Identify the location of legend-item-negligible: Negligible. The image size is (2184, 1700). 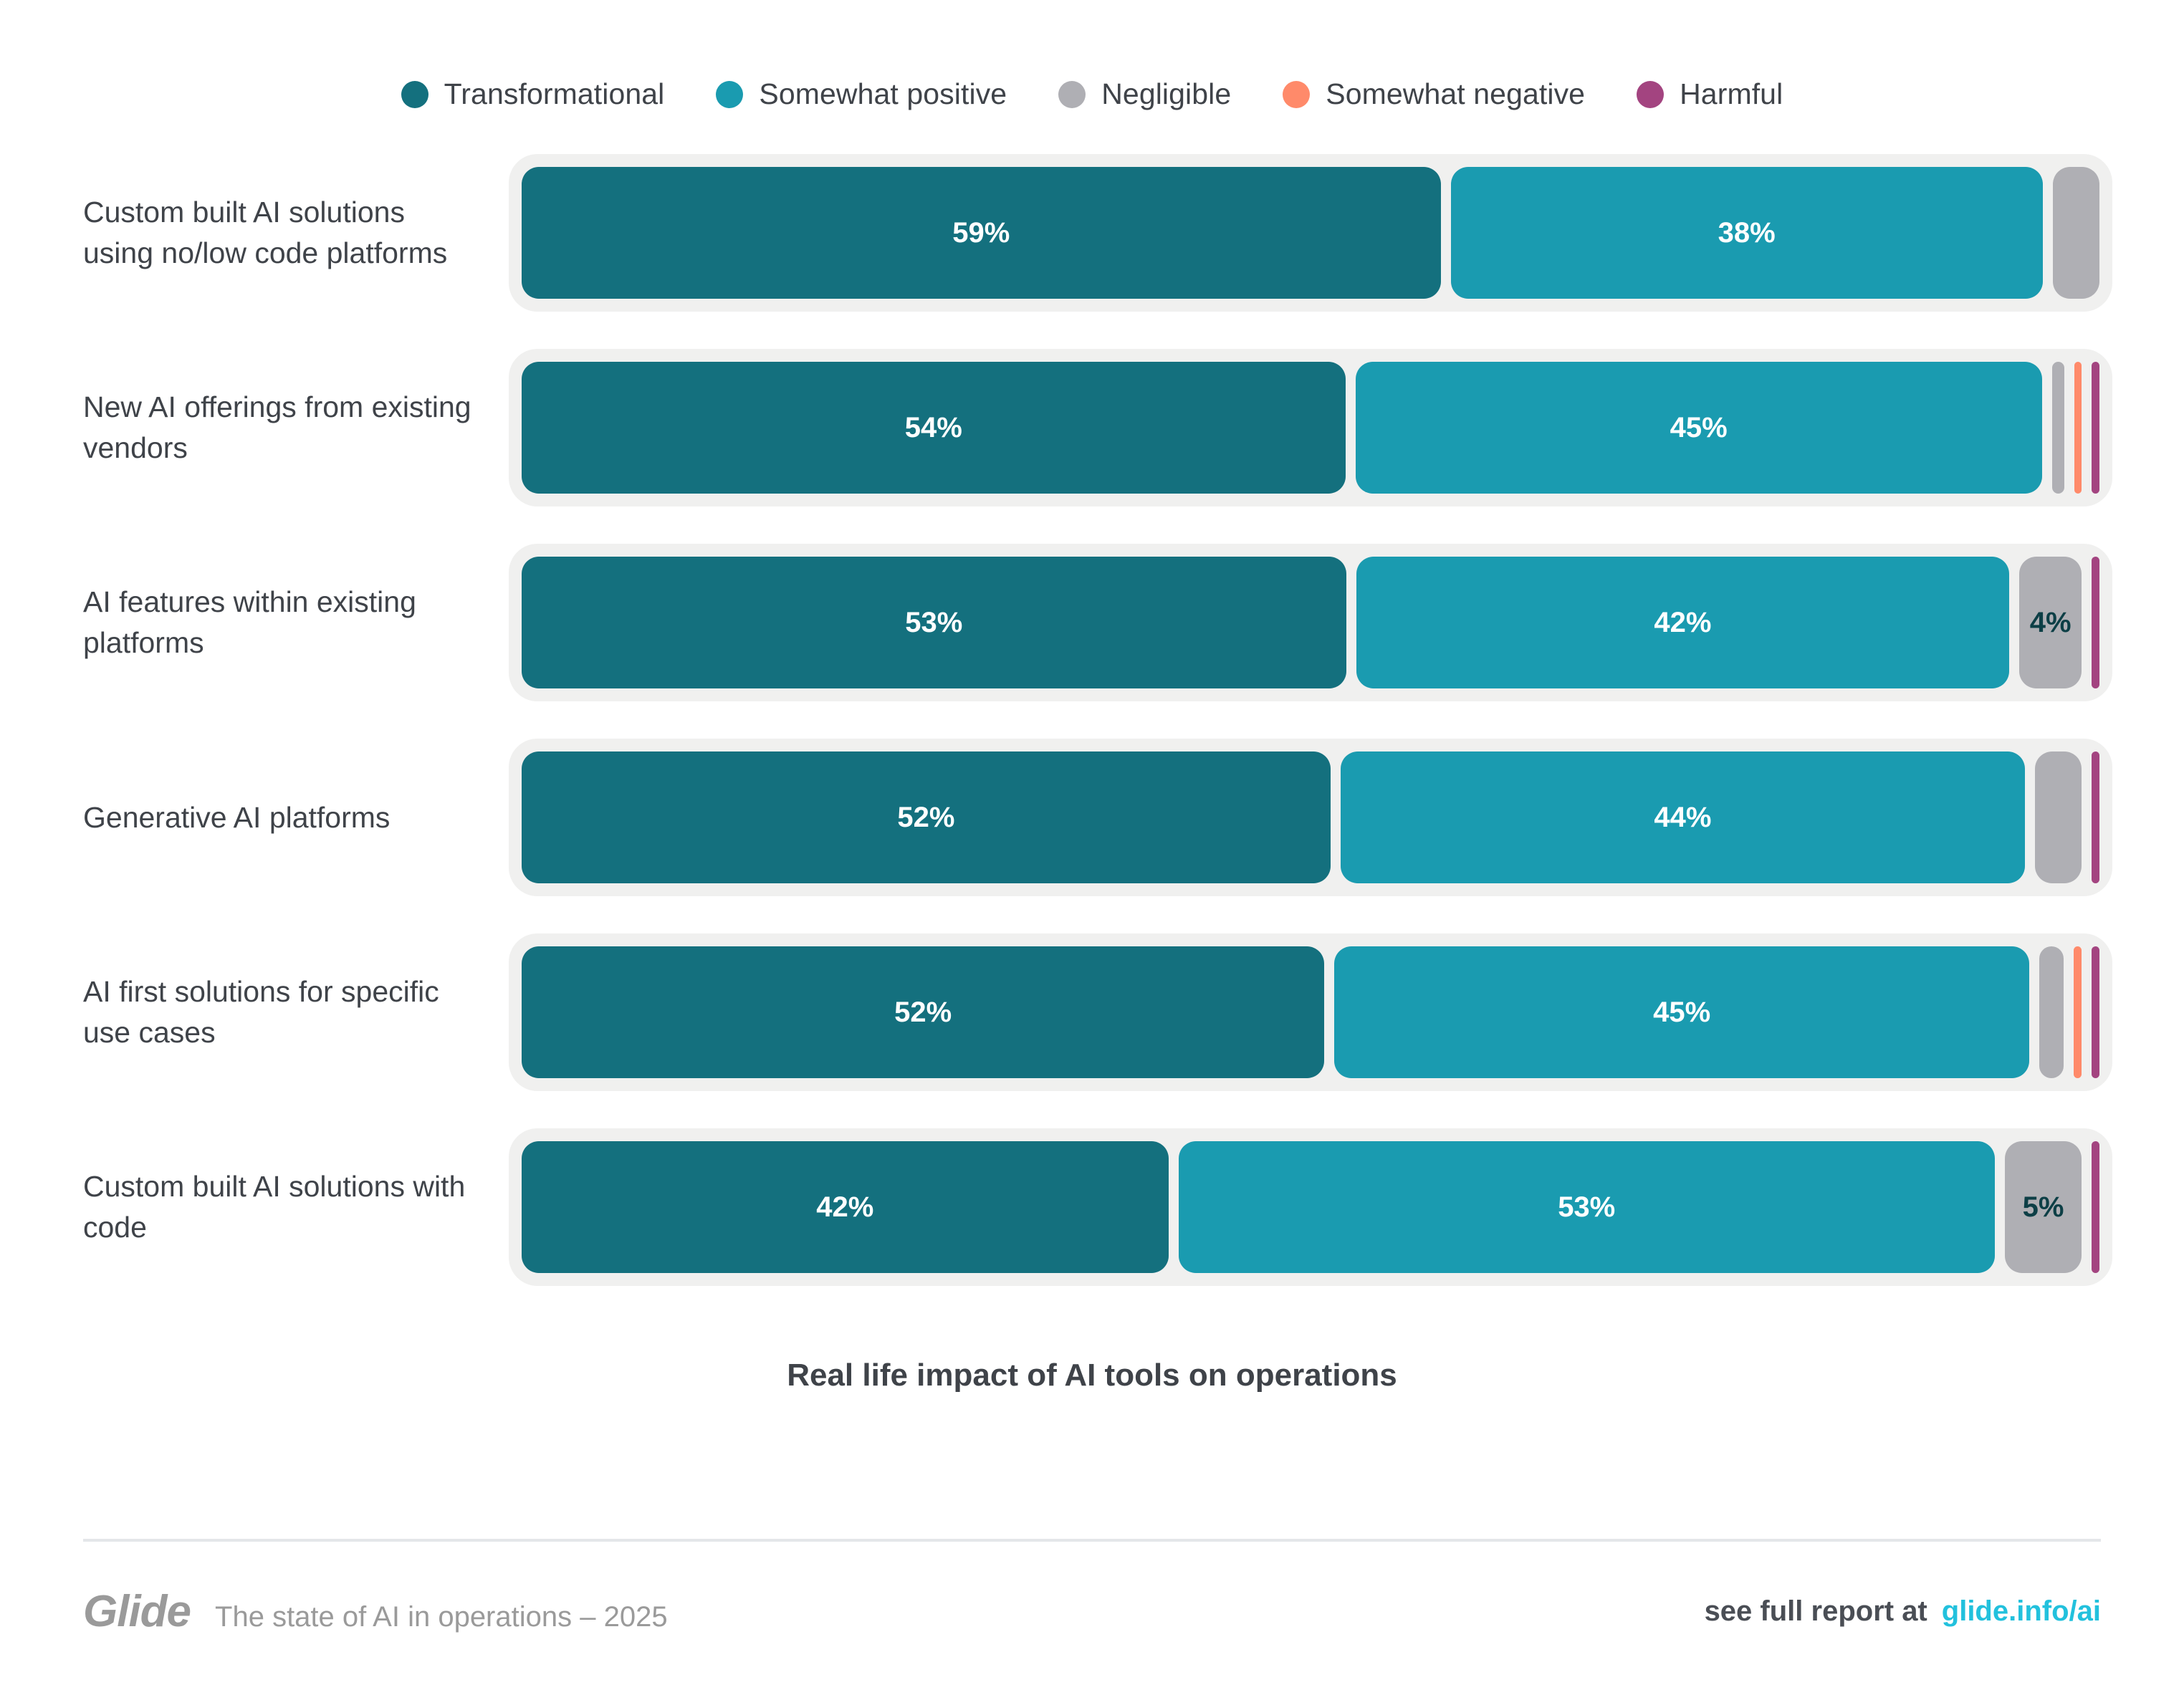
(1144, 94).